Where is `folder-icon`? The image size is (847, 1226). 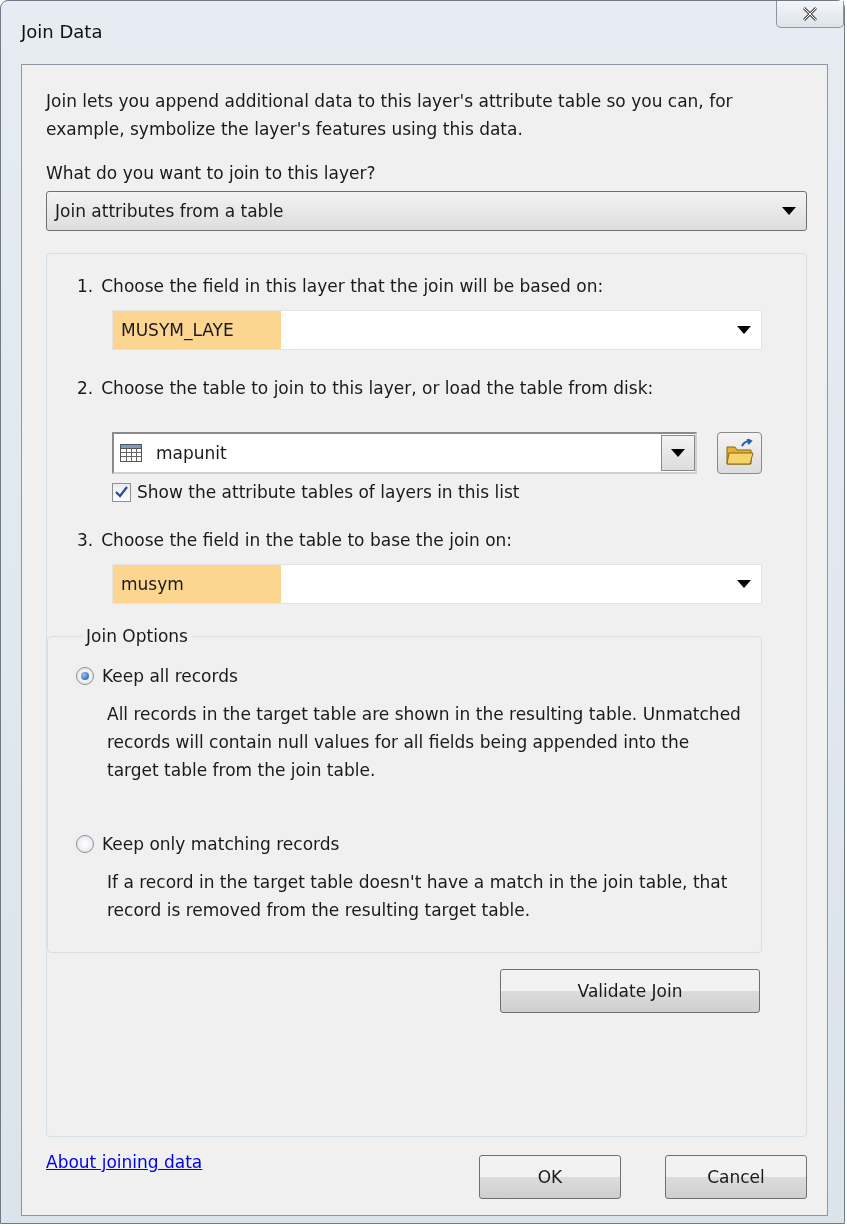
folder-icon is located at coordinates (739, 453).